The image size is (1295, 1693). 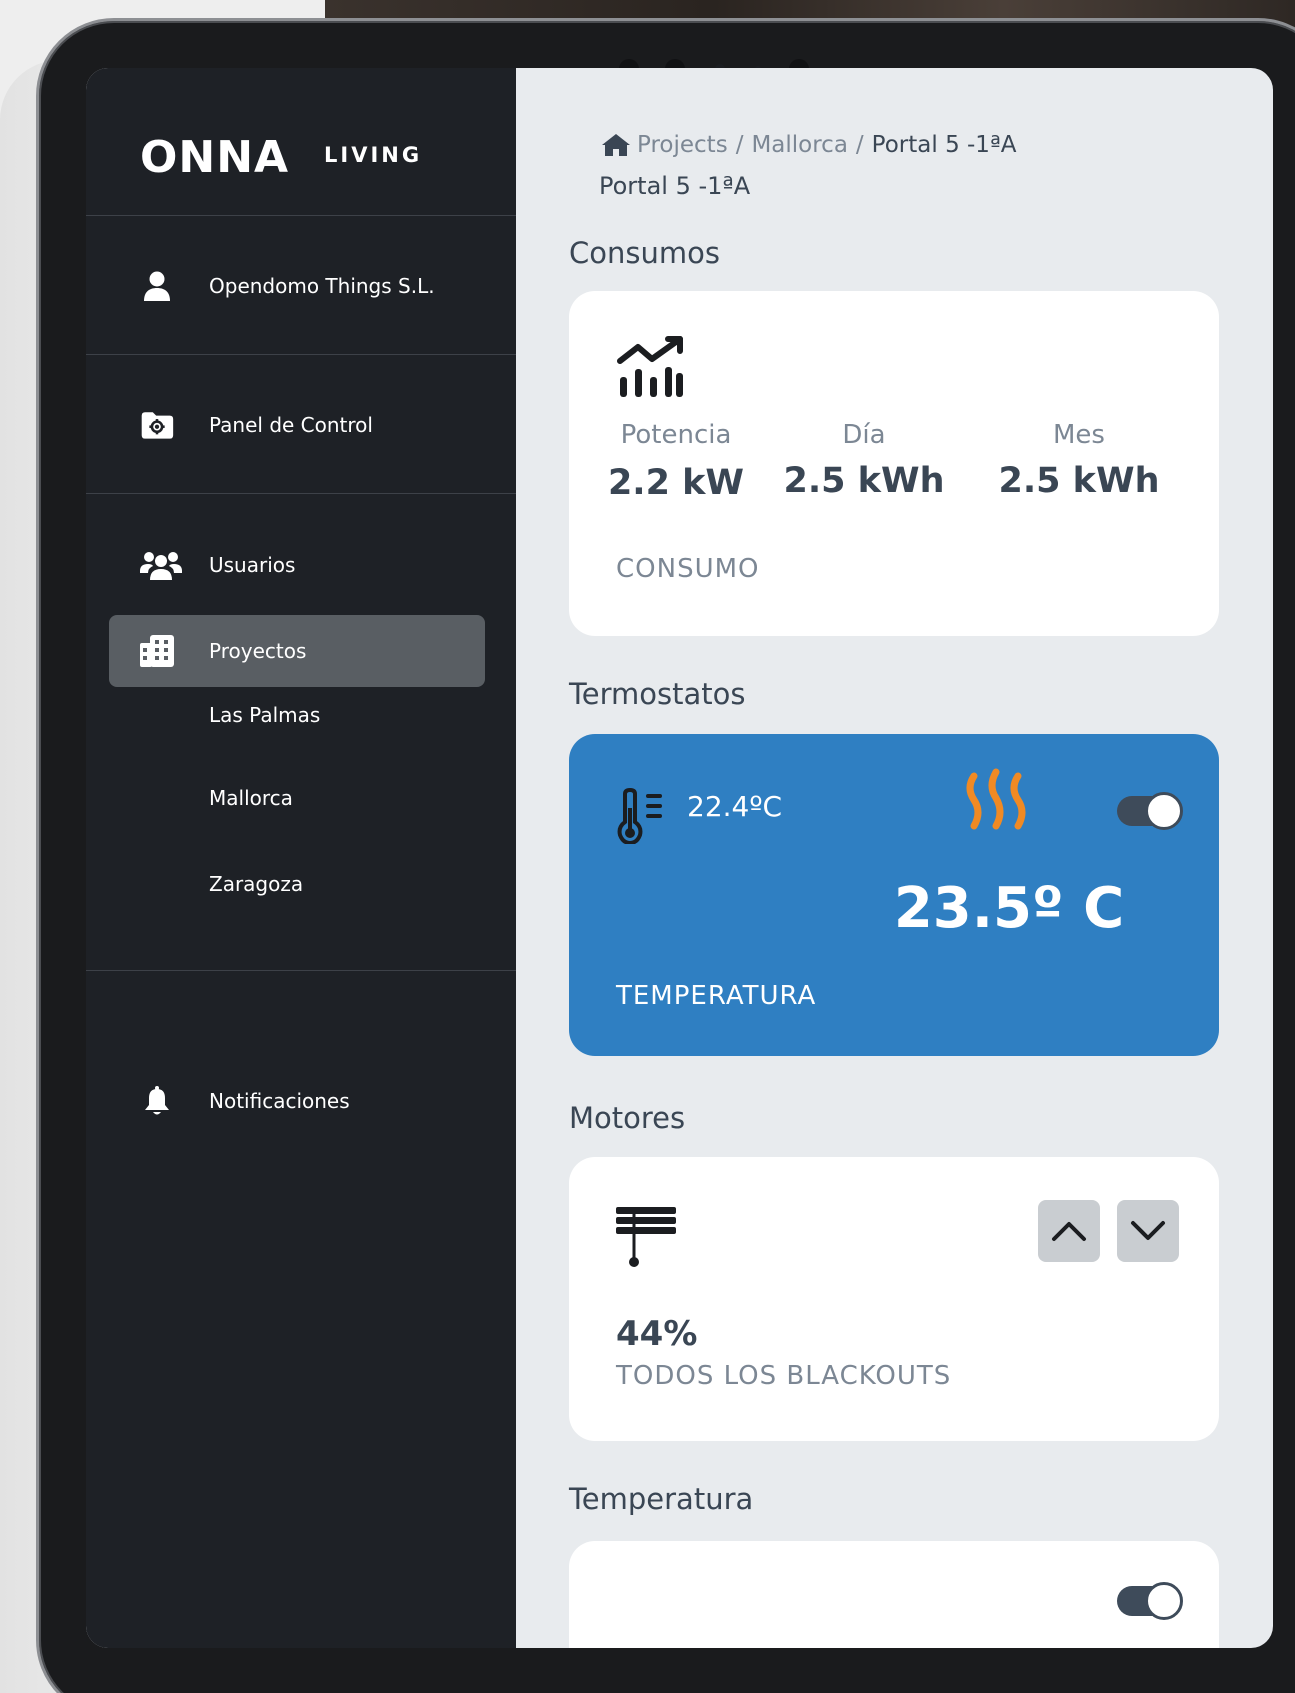 I want to click on sidebar-item-projects-label: Proyectos, so click(x=258, y=651).